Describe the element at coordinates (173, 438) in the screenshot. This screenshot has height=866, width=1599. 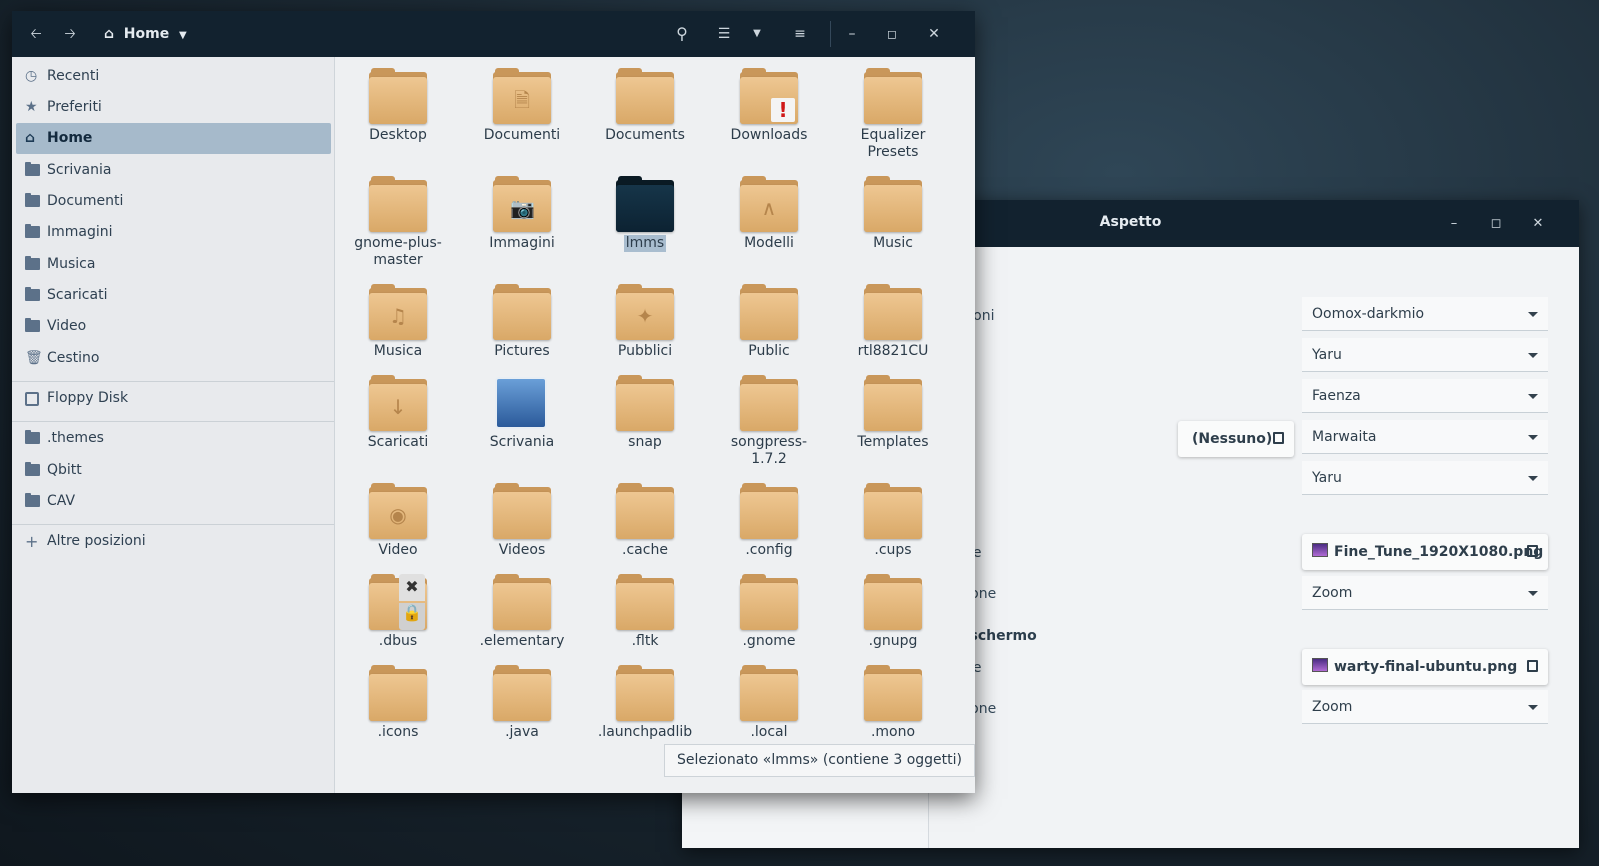
I see `sidebar-item-themes: .themes` at that location.